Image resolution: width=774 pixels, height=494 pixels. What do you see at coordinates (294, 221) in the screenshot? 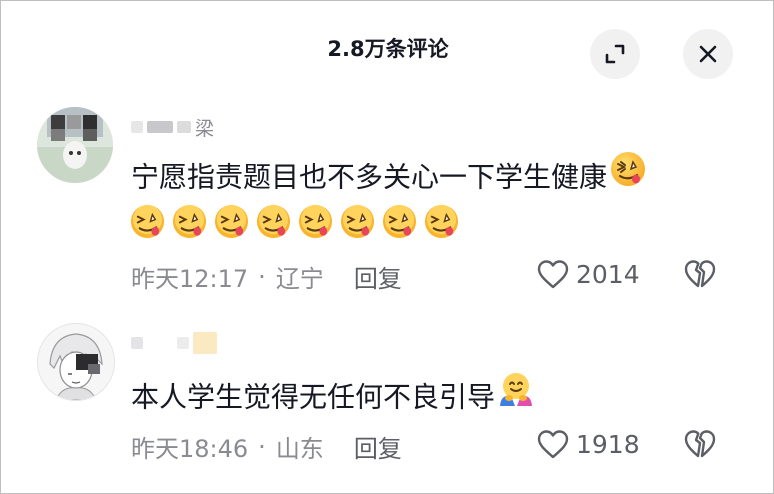
I see `emoji-row` at bounding box center [294, 221].